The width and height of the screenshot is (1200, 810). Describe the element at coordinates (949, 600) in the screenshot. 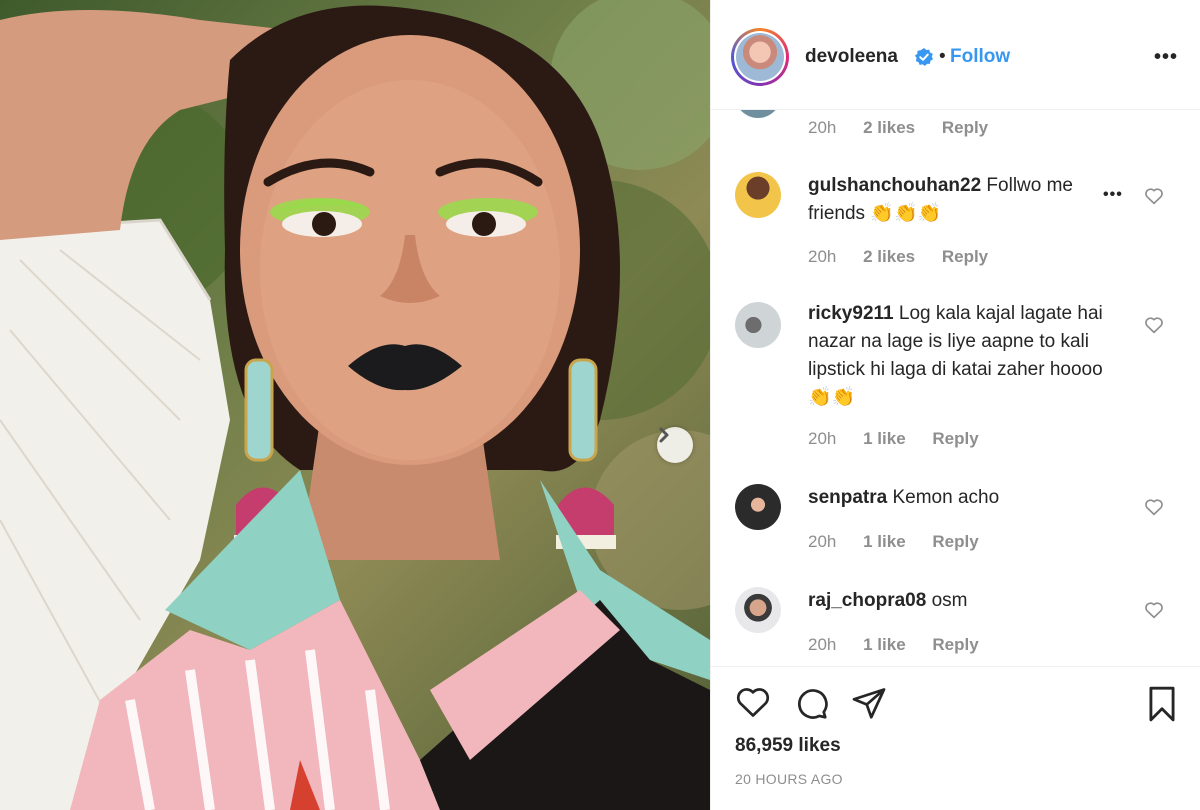

I see `comment-text: osm` at that location.